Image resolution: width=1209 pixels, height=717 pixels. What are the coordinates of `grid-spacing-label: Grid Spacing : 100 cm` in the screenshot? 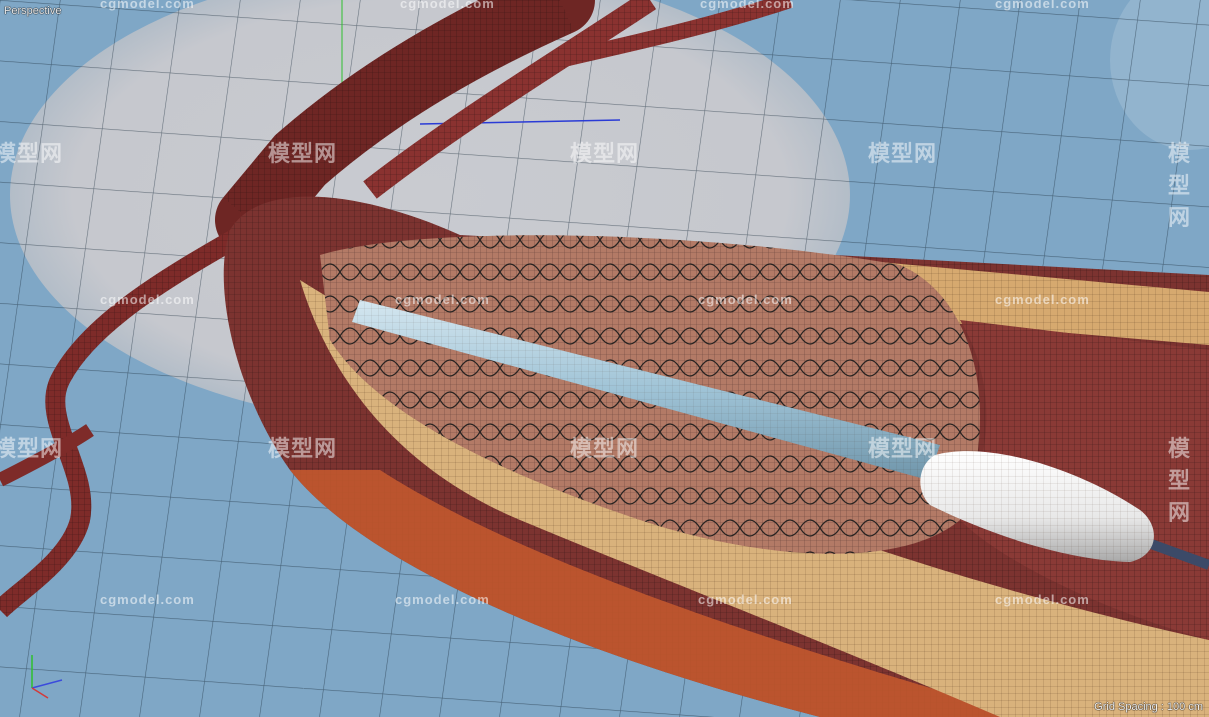 It's located at (1148, 707).